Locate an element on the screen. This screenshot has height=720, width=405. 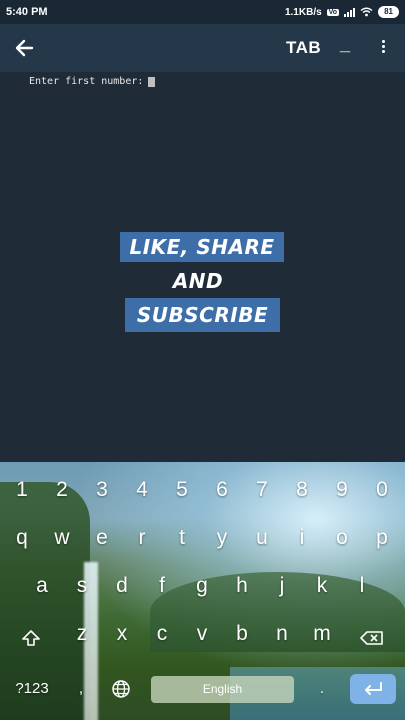
battery-icon: 81 is located at coordinates (388, 12).